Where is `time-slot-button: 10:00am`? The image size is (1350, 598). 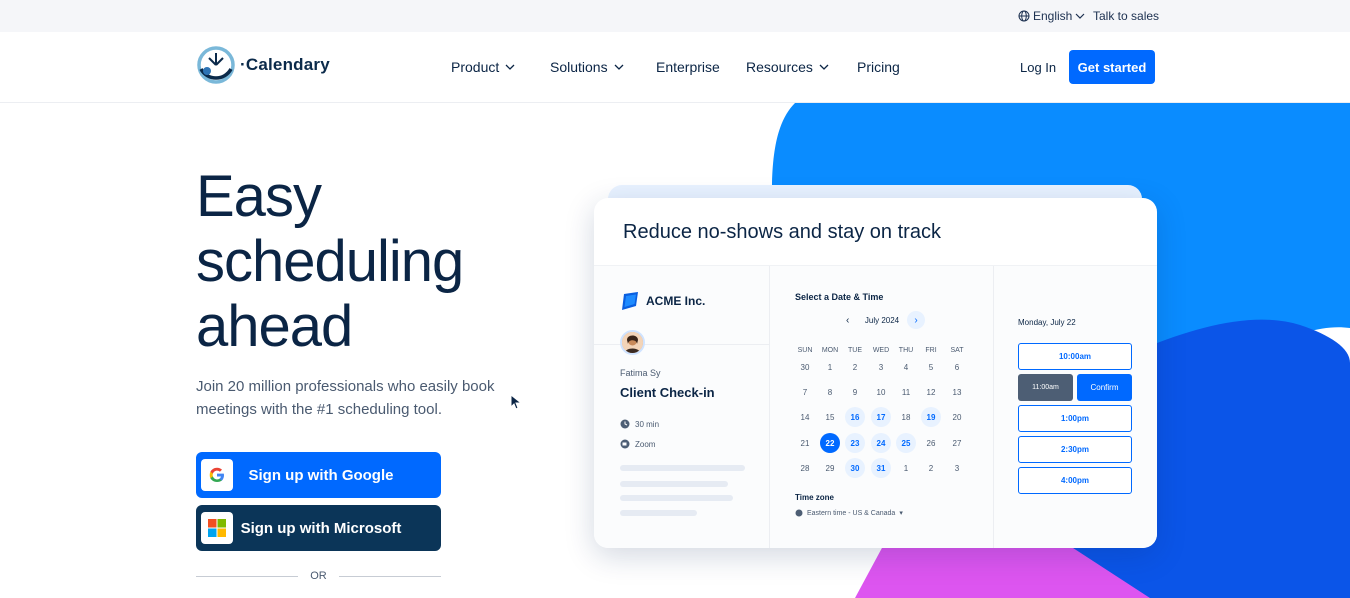
time-slot-button: 10:00am is located at coordinates (1075, 356).